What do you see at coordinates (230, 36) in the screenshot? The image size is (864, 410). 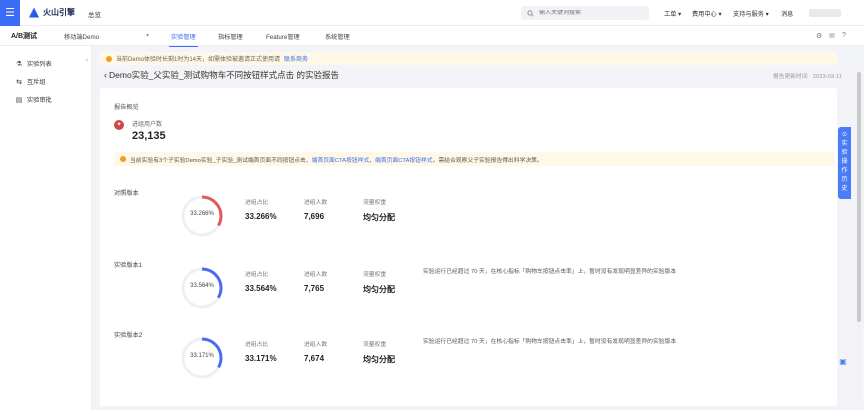 I see `tab-metric-management: 指标管理` at bounding box center [230, 36].